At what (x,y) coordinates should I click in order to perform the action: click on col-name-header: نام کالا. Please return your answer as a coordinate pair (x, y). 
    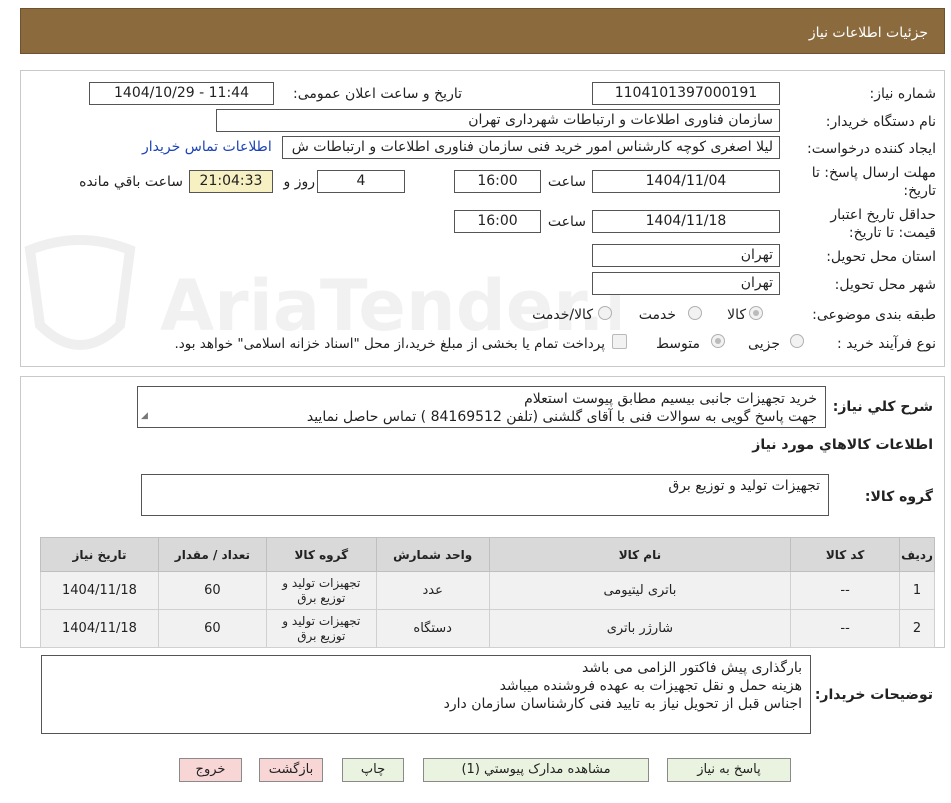
    Looking at the image, I should click on (640, 554).